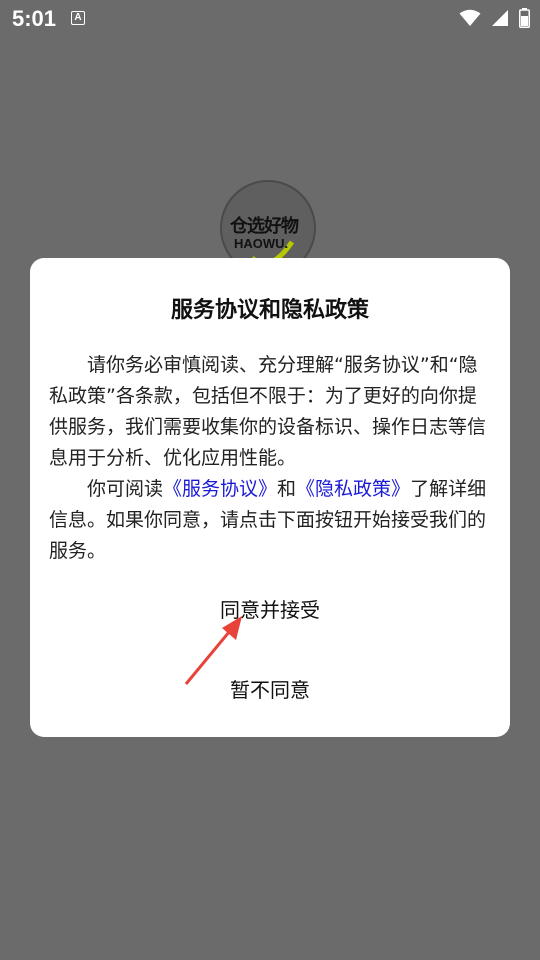 Image resolution: width=540 pixels, height=960 pixels. What do you see at coordinates (269, 310) in the screenshot?
I see `dialog-title: 服务协议和隐私政策` at bounding box center [269, 310].